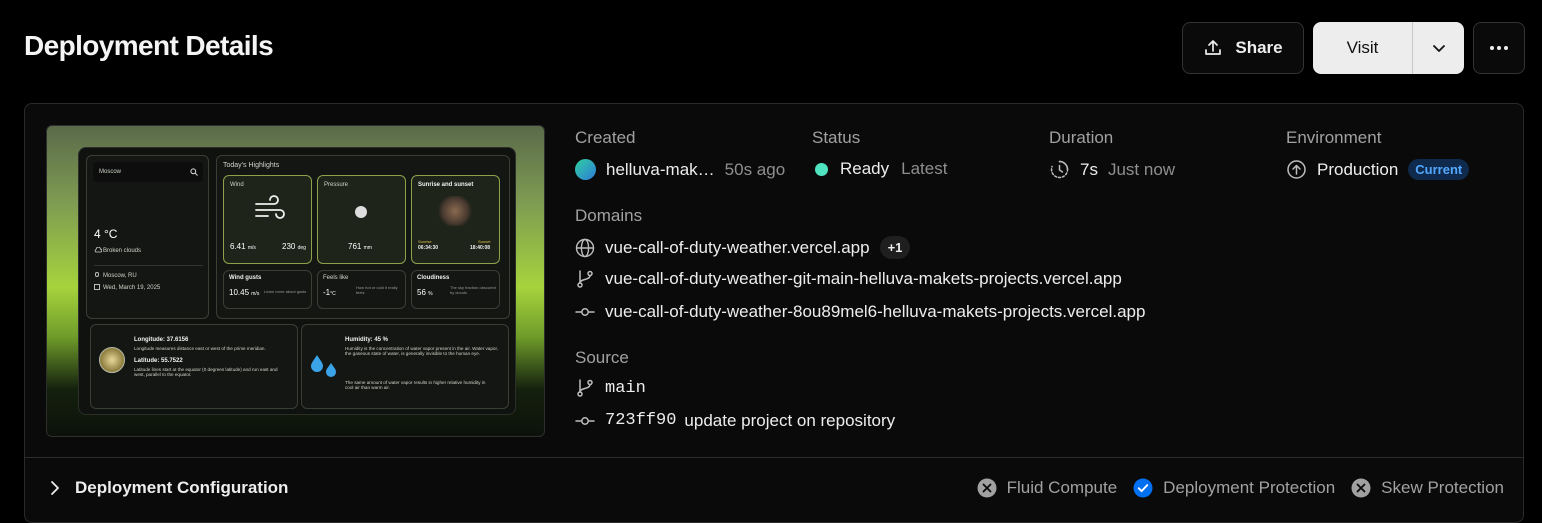 This screenshot has width=1542, height=523. What do you see at coordinates (455, 211) in the screenshot?
I see `sun-illustration-icon` at bounding box center [455, 211].